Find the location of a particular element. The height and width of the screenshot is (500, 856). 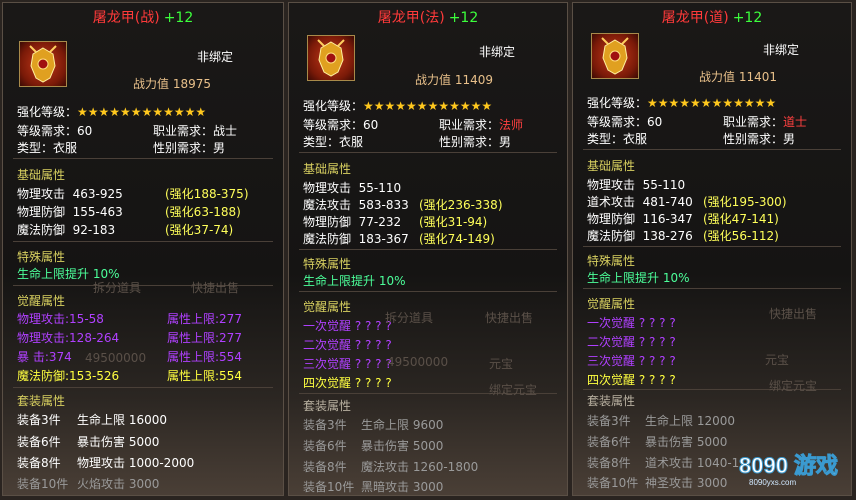

attr-bonus: (强化195-300) is located at coordinates (745, 202).